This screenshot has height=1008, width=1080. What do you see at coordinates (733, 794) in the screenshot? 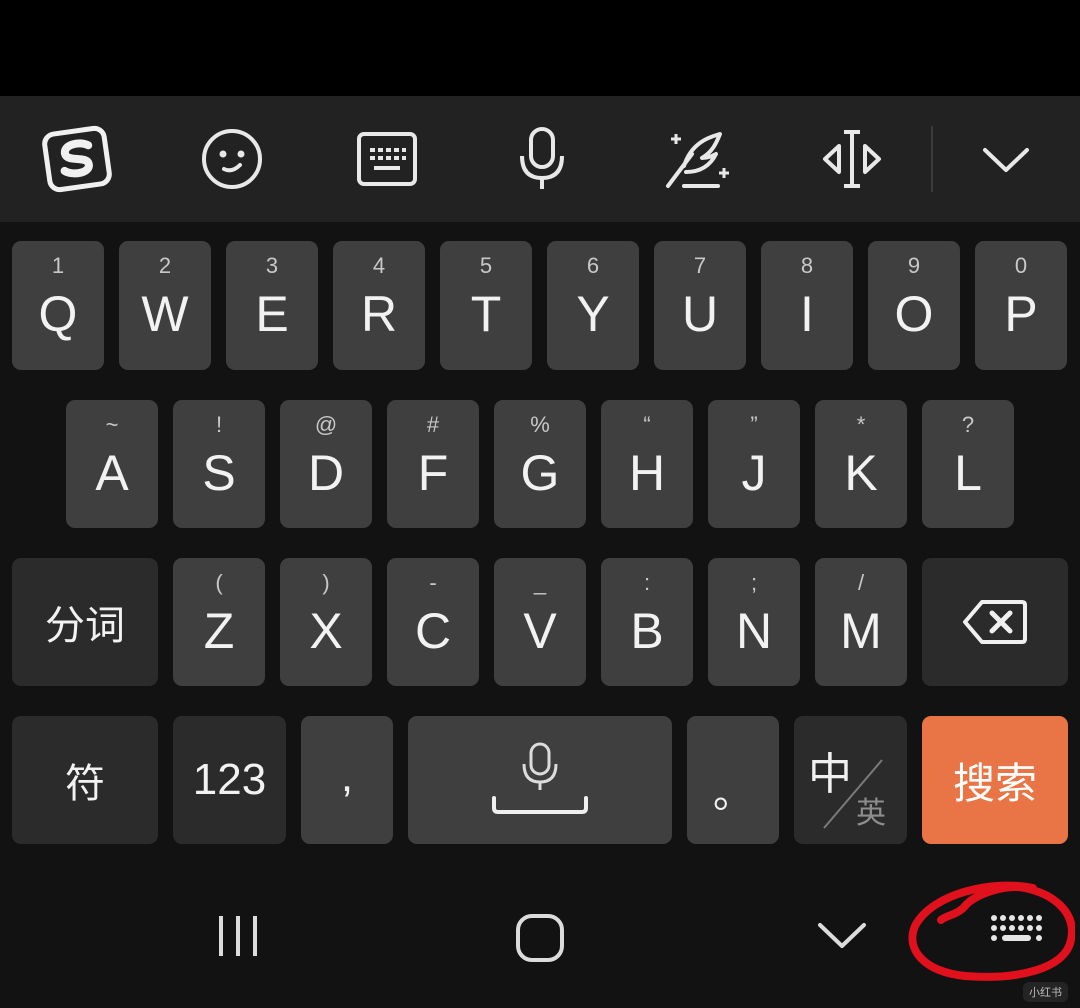
I see `period-key-label: 。` at bounding box center [733, 794].